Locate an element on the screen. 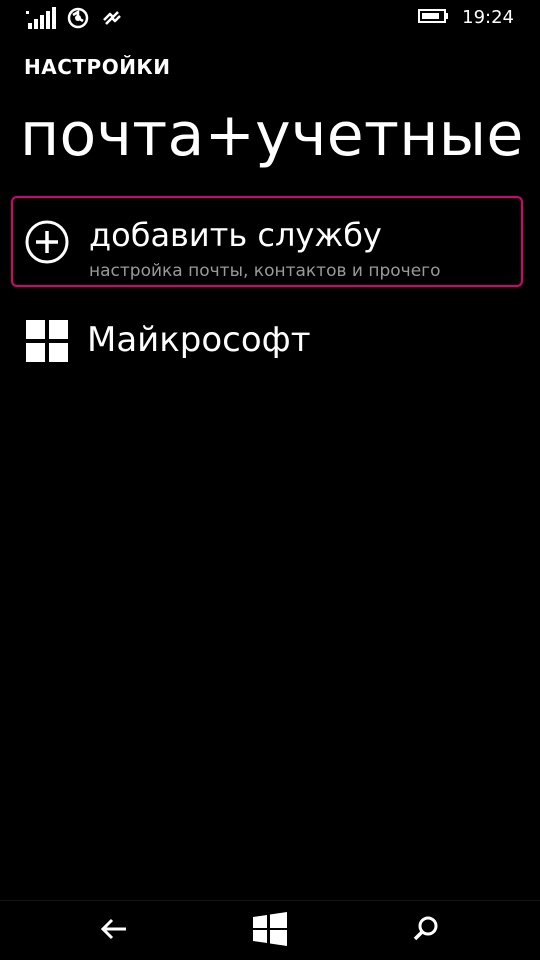 The image size is (540, 960). app-title: НАСТРОЙКИ is located at coordinates (97, 67).